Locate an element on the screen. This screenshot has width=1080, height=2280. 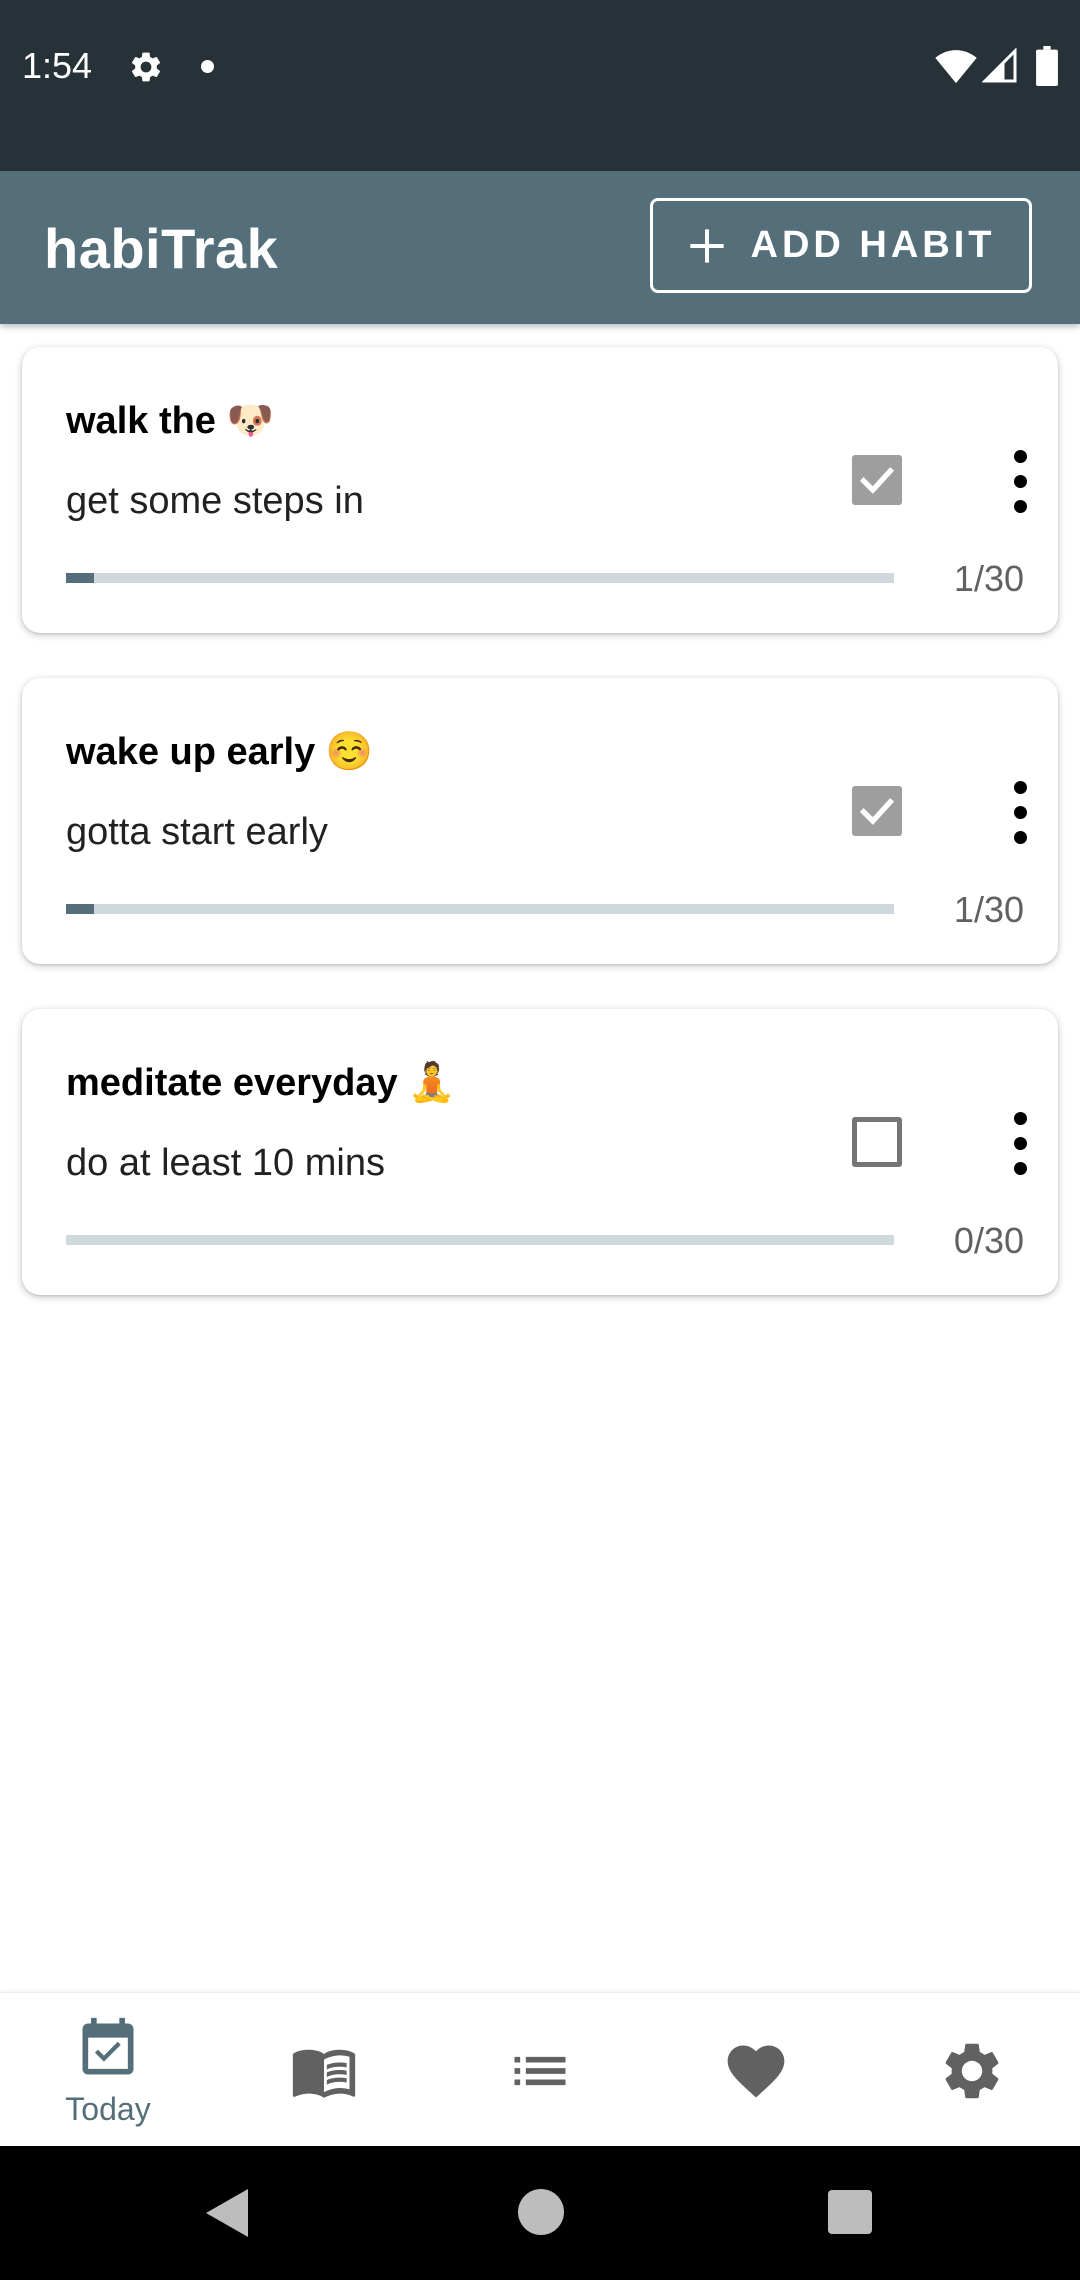
status-bar: 1:54 is located at coordinates (540, 85).